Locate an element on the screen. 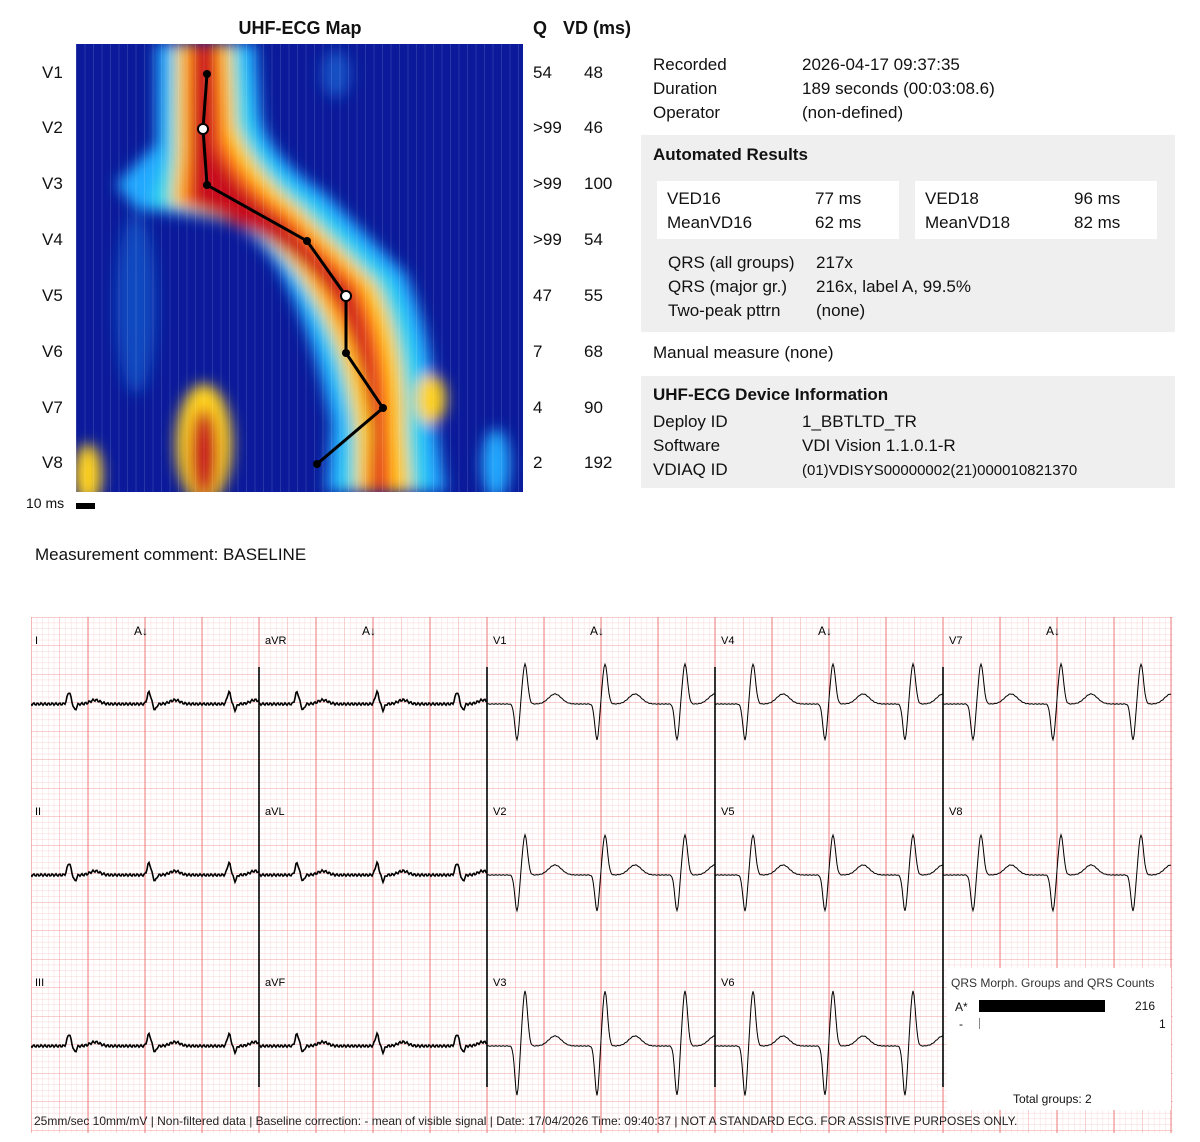  q-value-v8: 2 is located at coordinates (538, 462).